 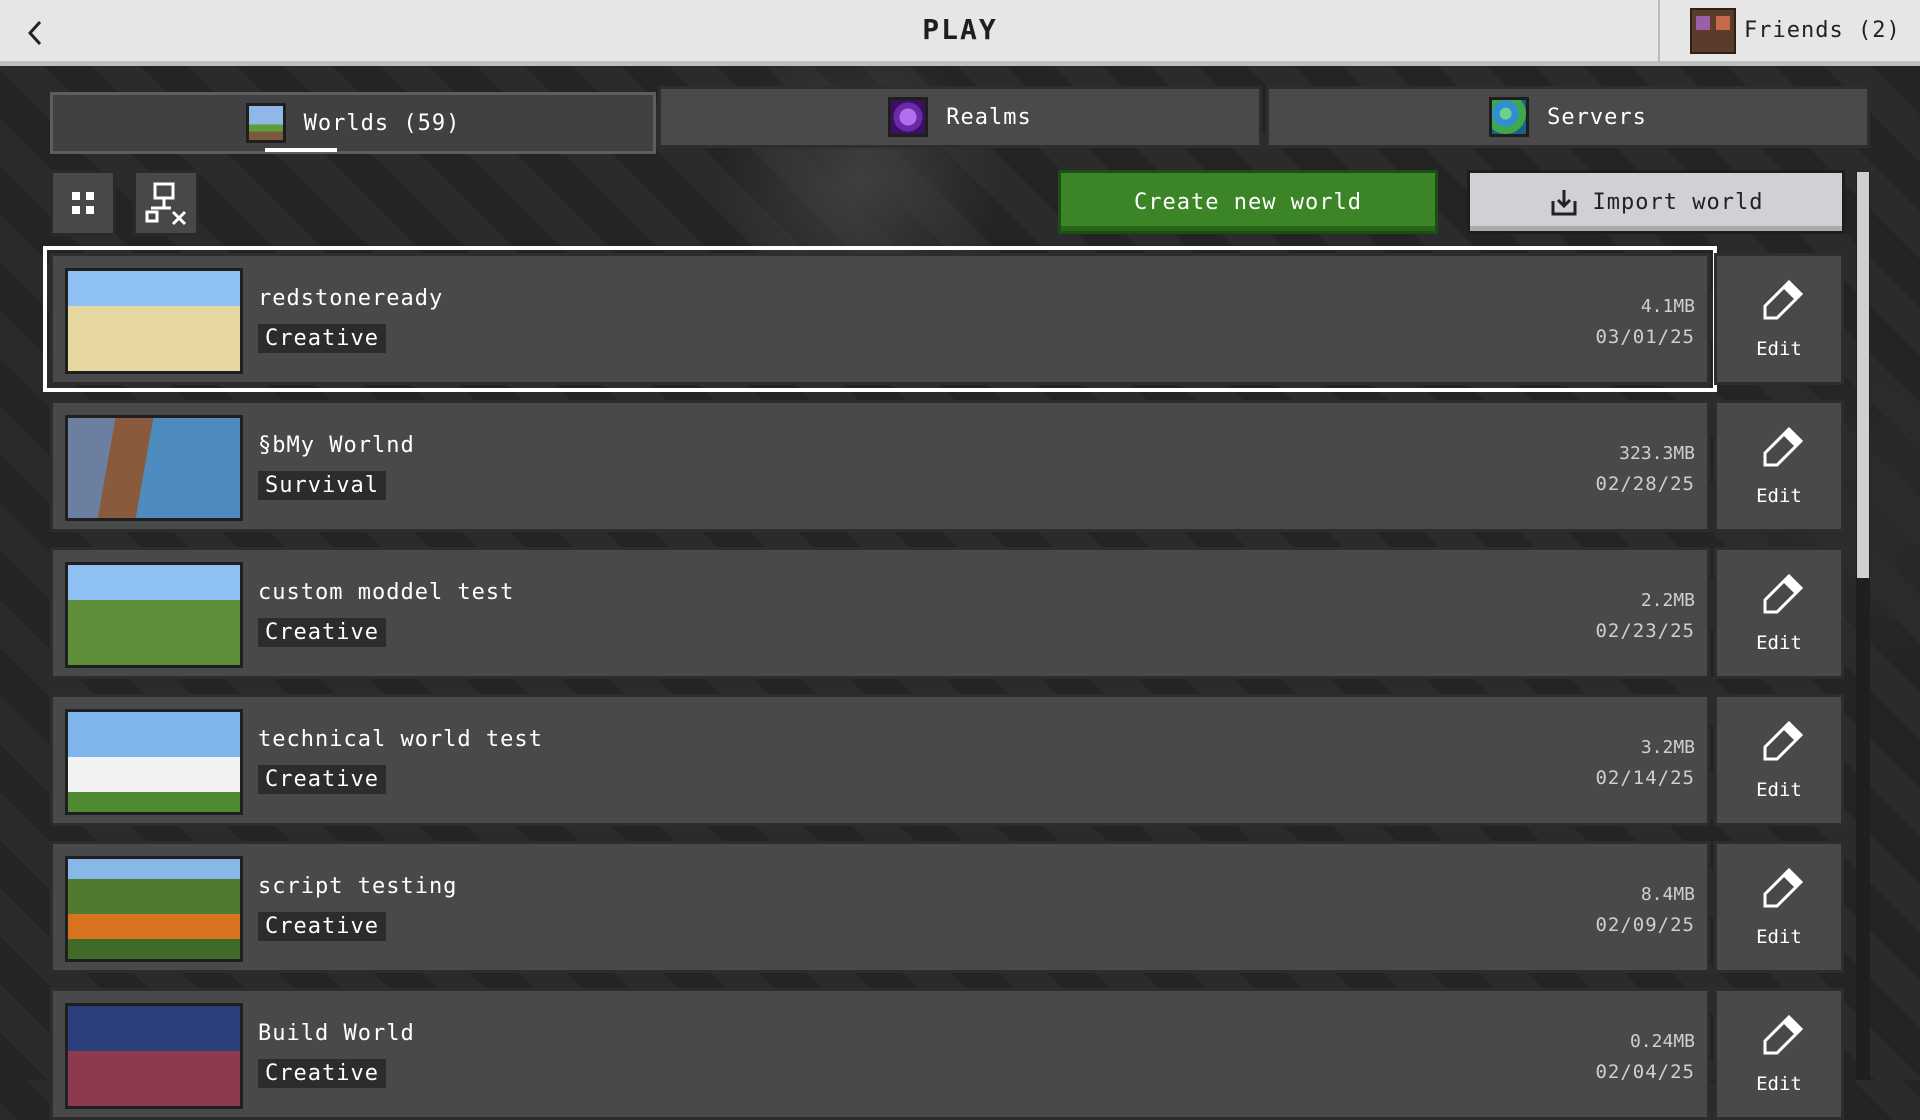 I want to click on world-name: script testing, so click(x=358, y=886).